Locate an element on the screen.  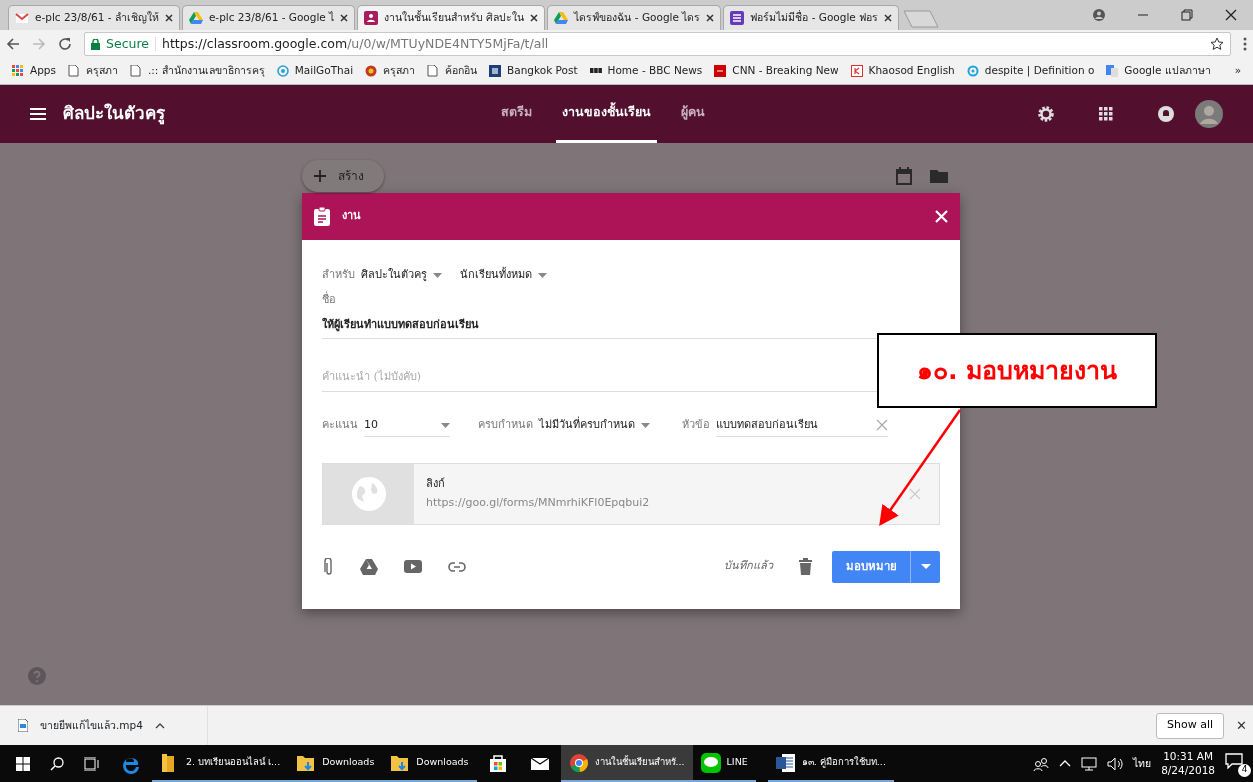
taskbar-item: LINE is located at coordinates (724, 763).